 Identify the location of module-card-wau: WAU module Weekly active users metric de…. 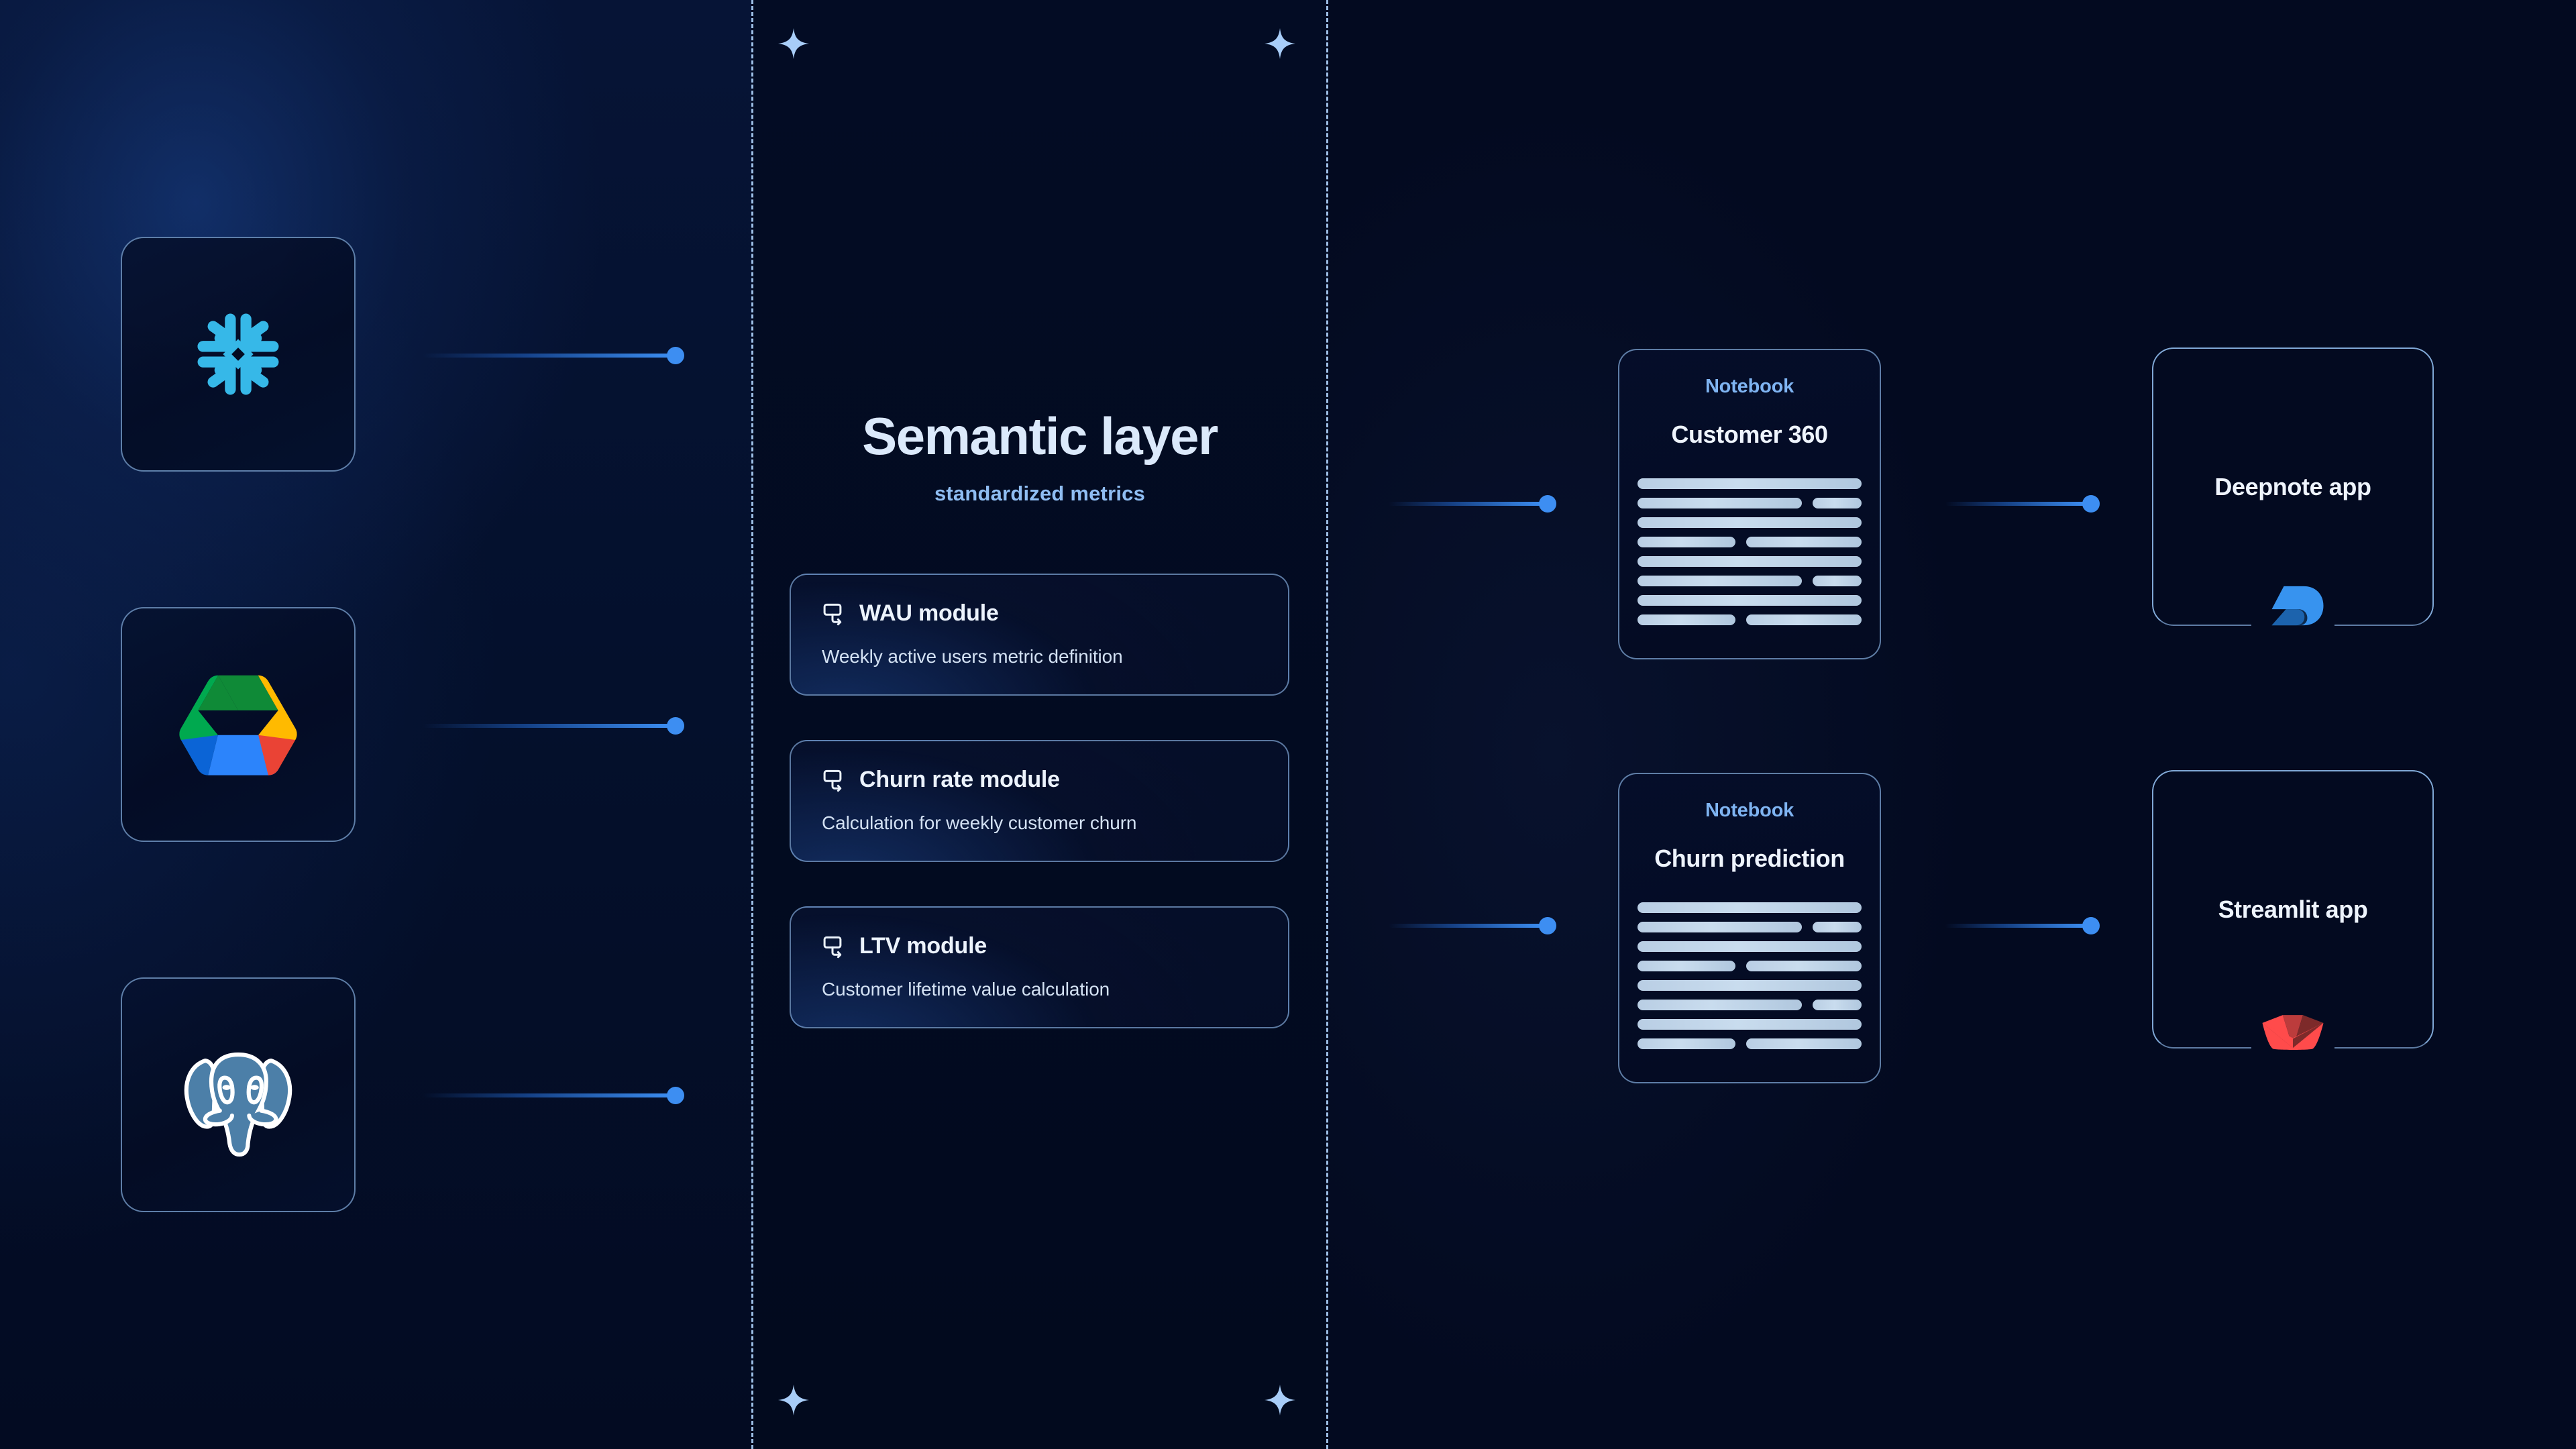
(1039, 635).